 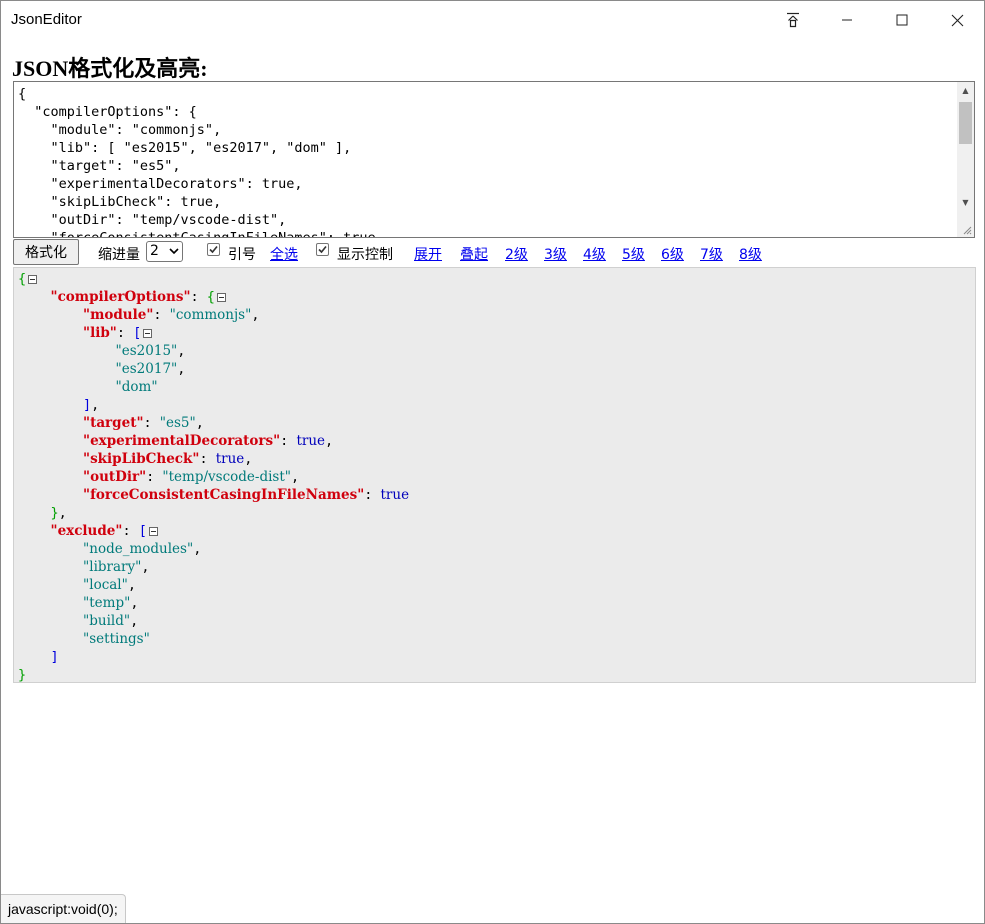 I want to click on level-3-link: 3级, so click(x=555, y=254).